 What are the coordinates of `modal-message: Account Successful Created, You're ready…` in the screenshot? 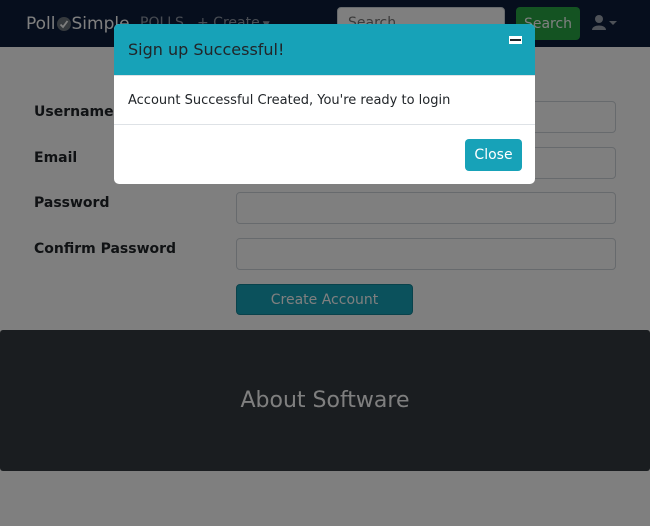 It's located at (289, 100).